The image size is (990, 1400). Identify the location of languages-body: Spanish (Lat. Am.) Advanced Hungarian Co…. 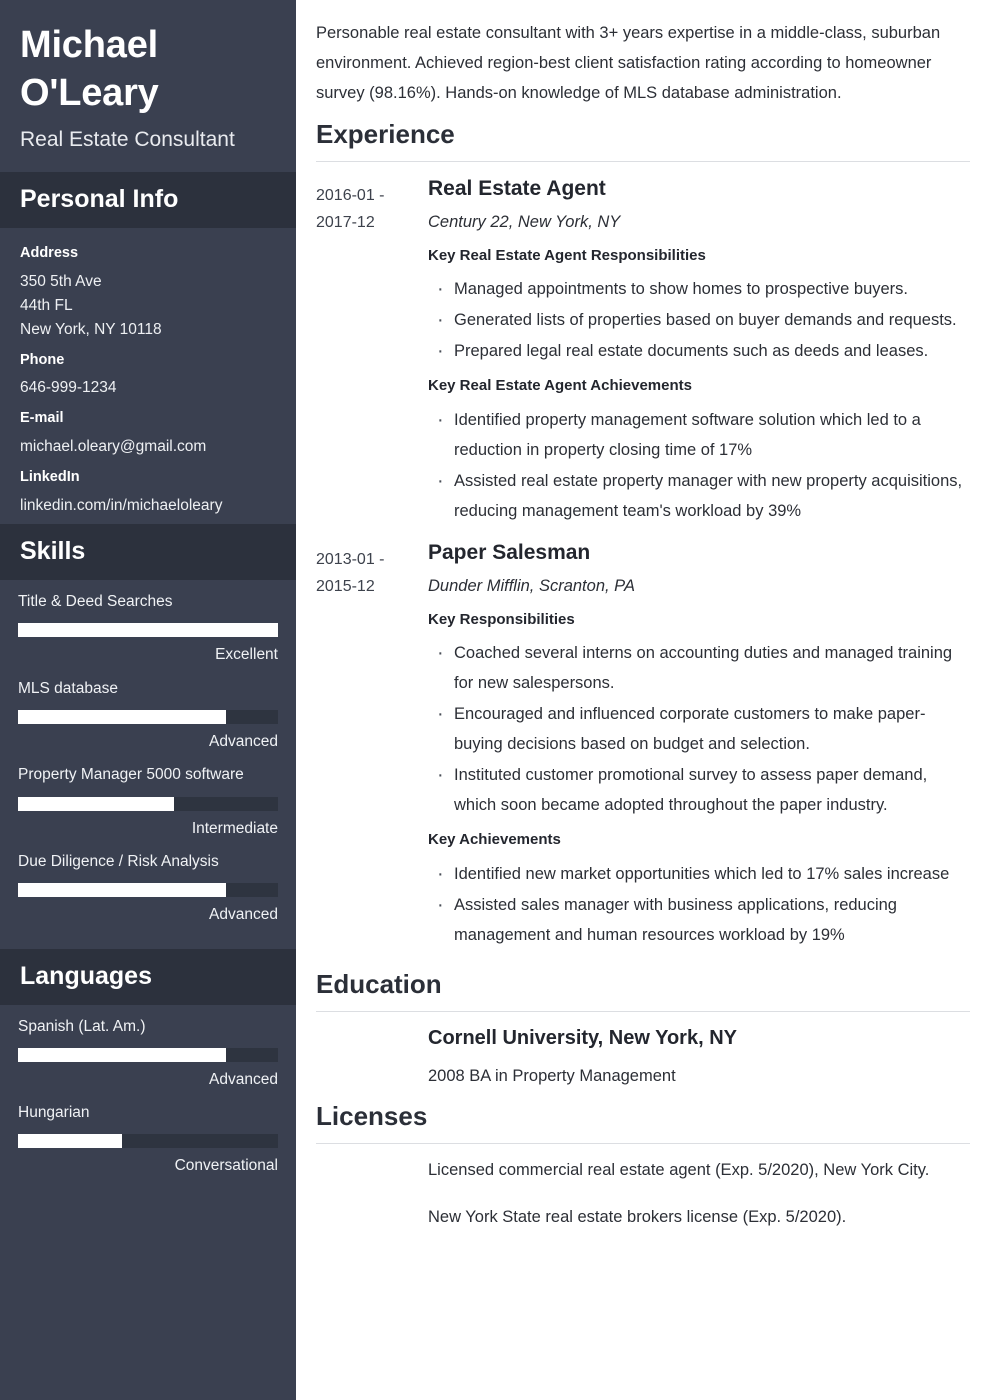
(148, 1102).